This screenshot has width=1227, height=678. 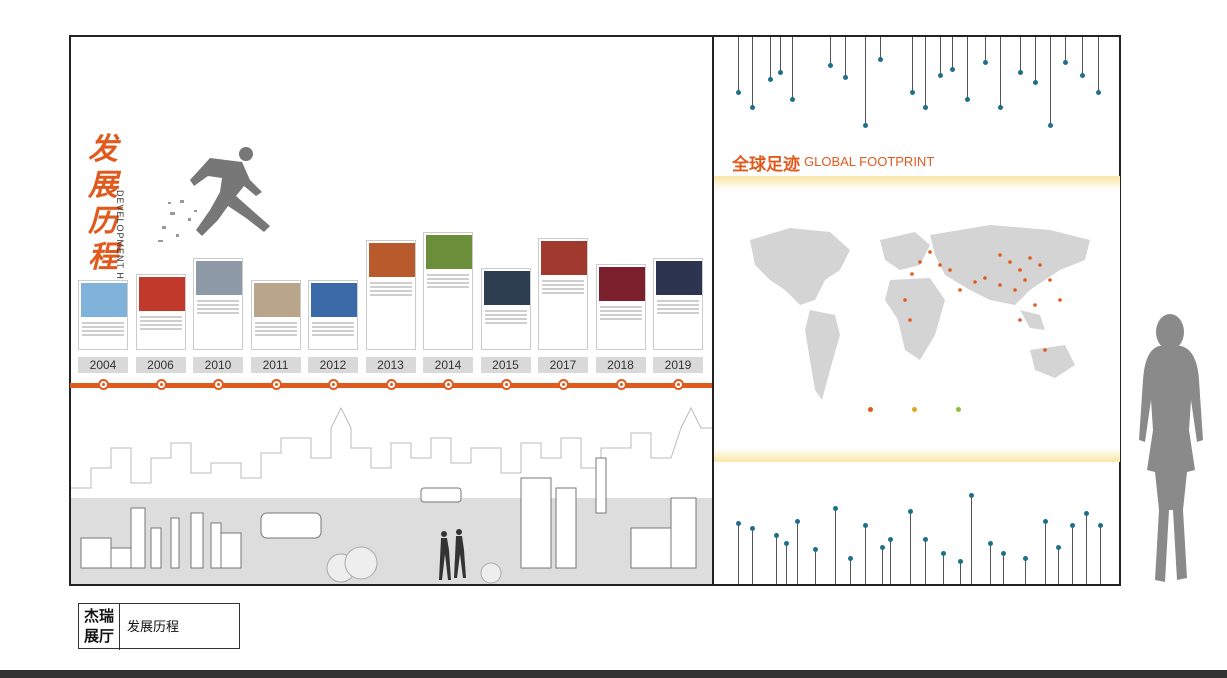 What do you see at coordinates (99, 627) in the screenshot?
I see `caption-hall: 杰瑞 展厅` at bounding box center [99, 627].